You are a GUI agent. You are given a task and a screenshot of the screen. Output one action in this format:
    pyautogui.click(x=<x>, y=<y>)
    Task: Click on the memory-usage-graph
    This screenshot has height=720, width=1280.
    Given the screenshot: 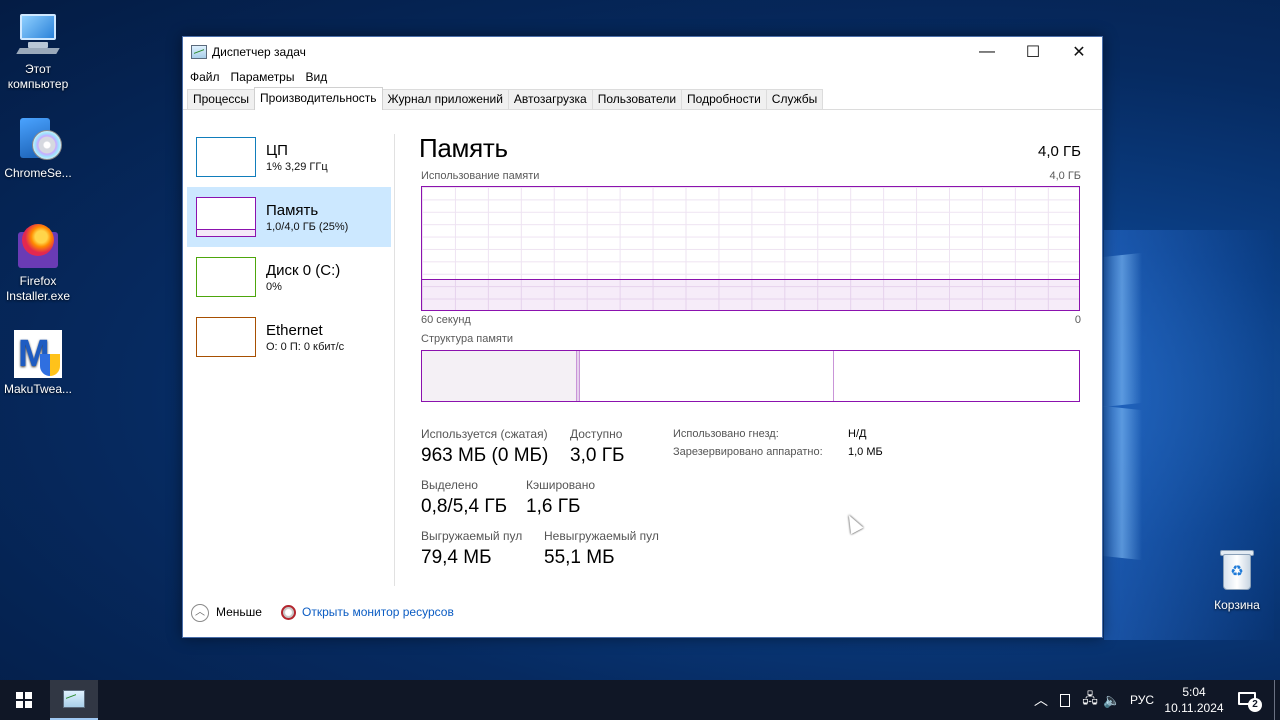 What is the action you would take?
    pyautogui.click(x=750, y=248)
    